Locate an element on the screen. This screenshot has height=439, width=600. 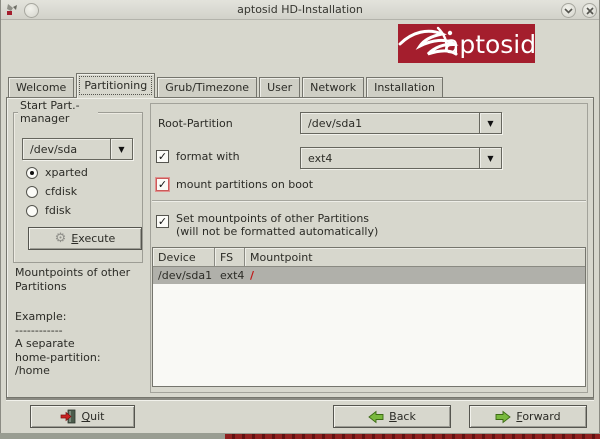
radio-xparted: xparted is located at coordinates (57, 172).